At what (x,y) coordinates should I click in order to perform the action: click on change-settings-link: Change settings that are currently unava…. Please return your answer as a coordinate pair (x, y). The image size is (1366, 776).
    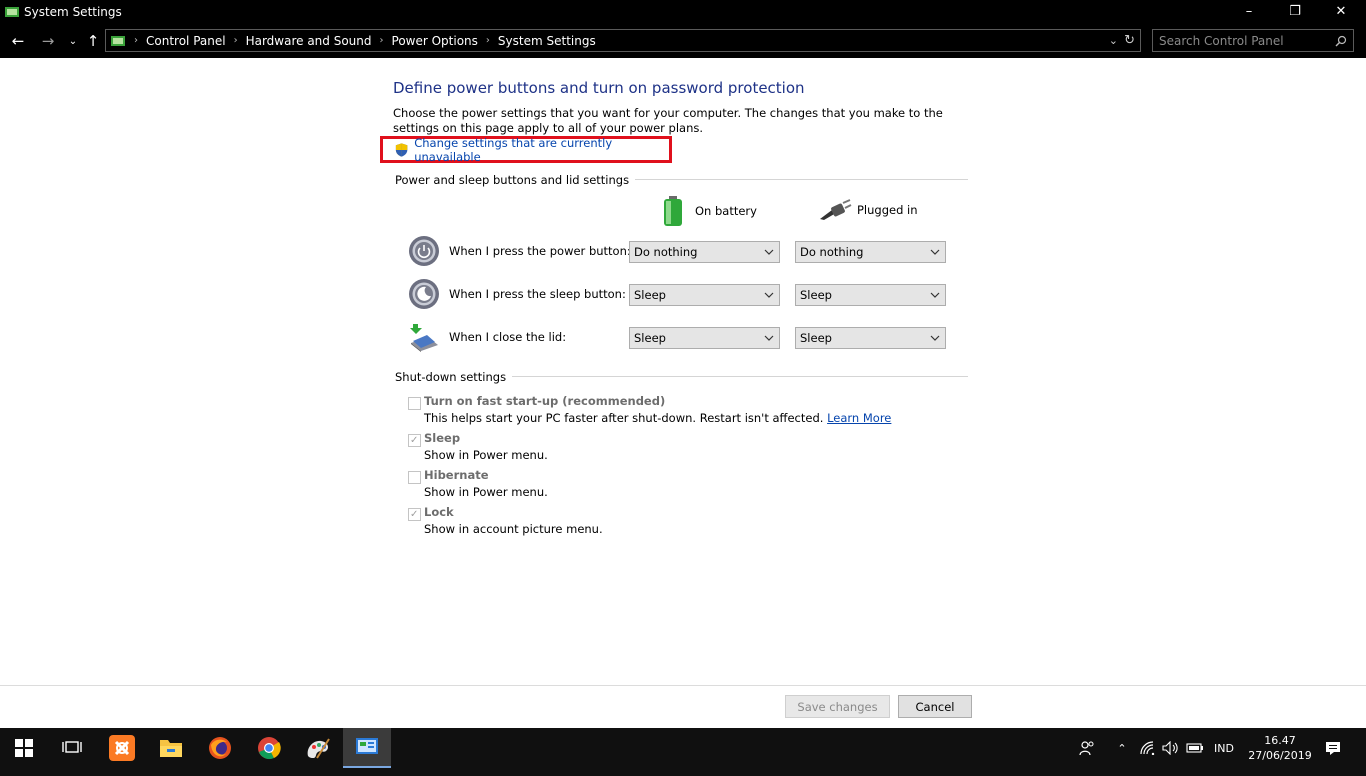
    Looking at the image, I should click on (541, 150).